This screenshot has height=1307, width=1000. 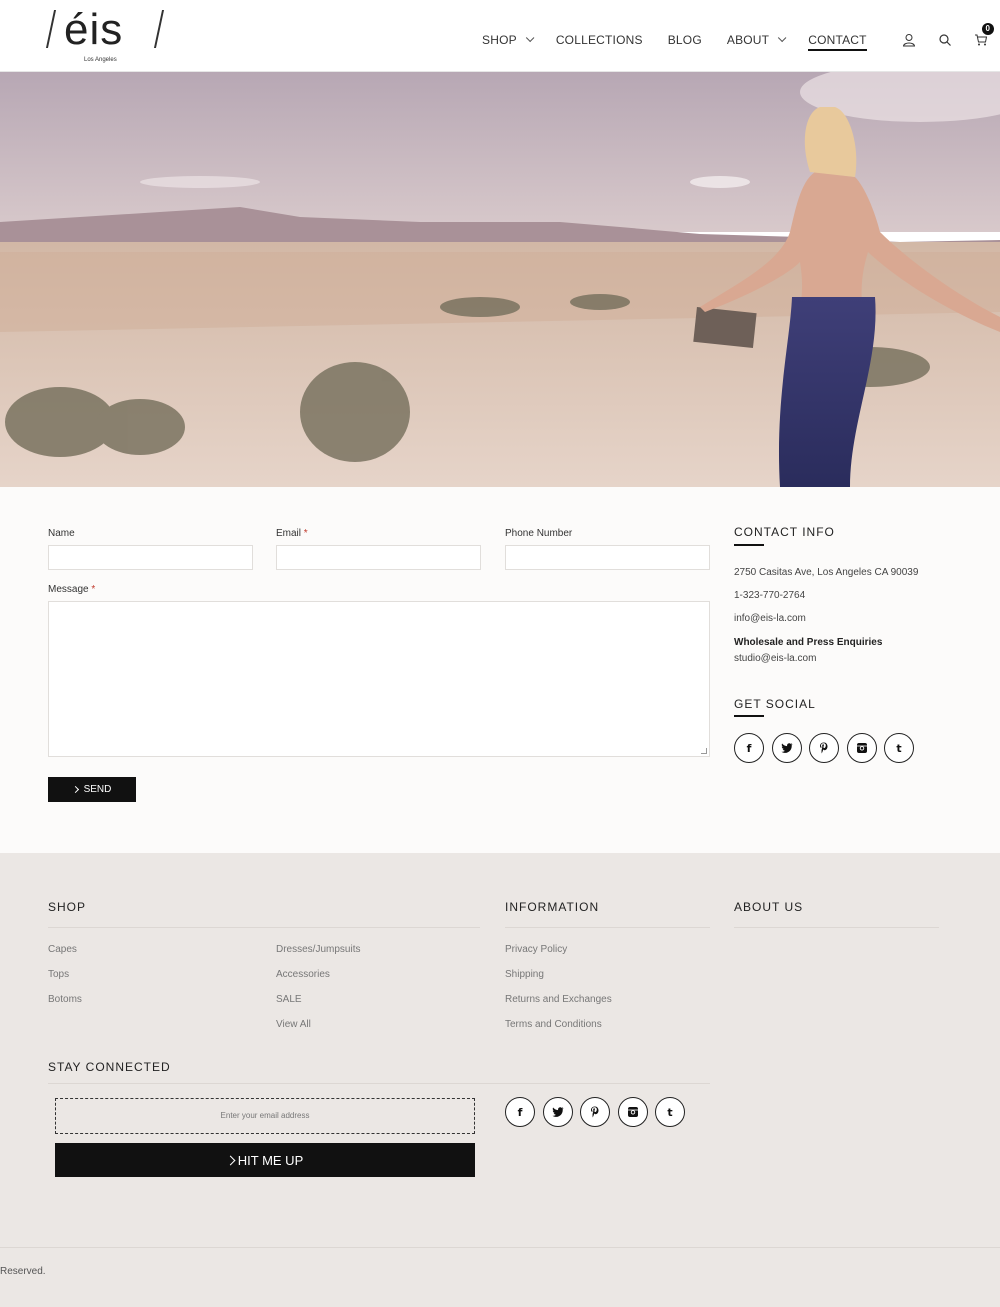 I want to click on email-label: Email *, so click(x=292, y=533).